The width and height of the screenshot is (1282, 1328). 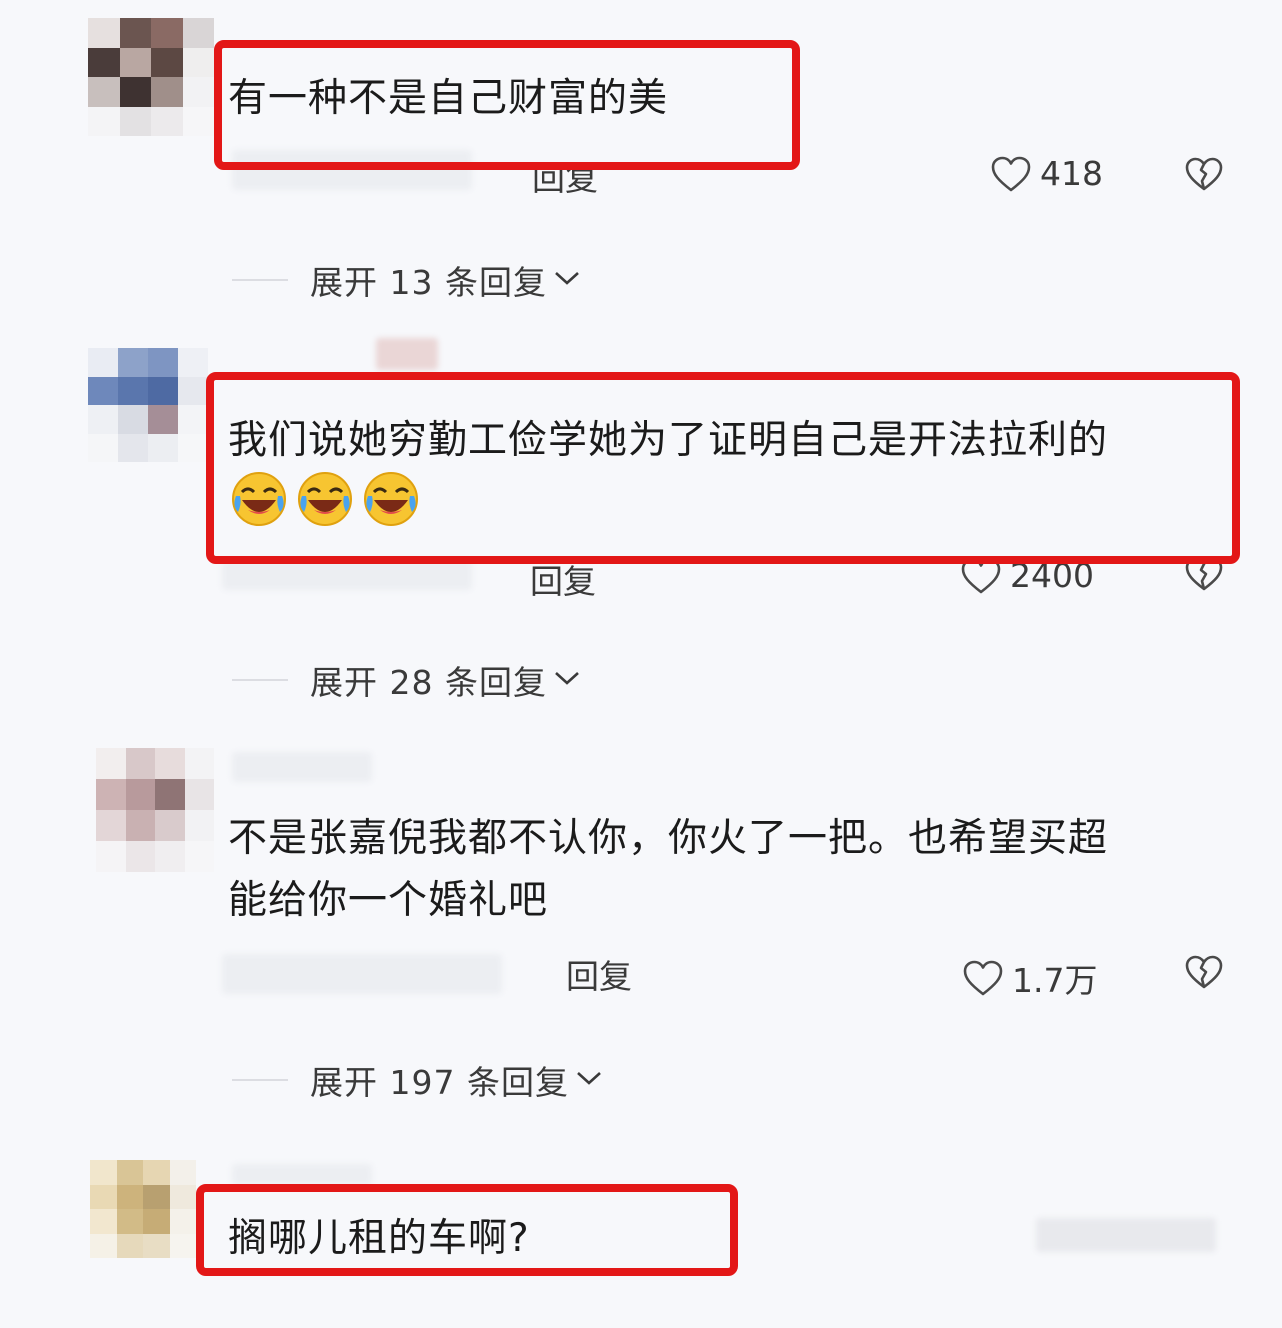 I want to click on comment-text: 不是张嘉倪我都不认你，你火了一把。也希望买超 能给你一个婚礼吧, so click(x=668, y=869).